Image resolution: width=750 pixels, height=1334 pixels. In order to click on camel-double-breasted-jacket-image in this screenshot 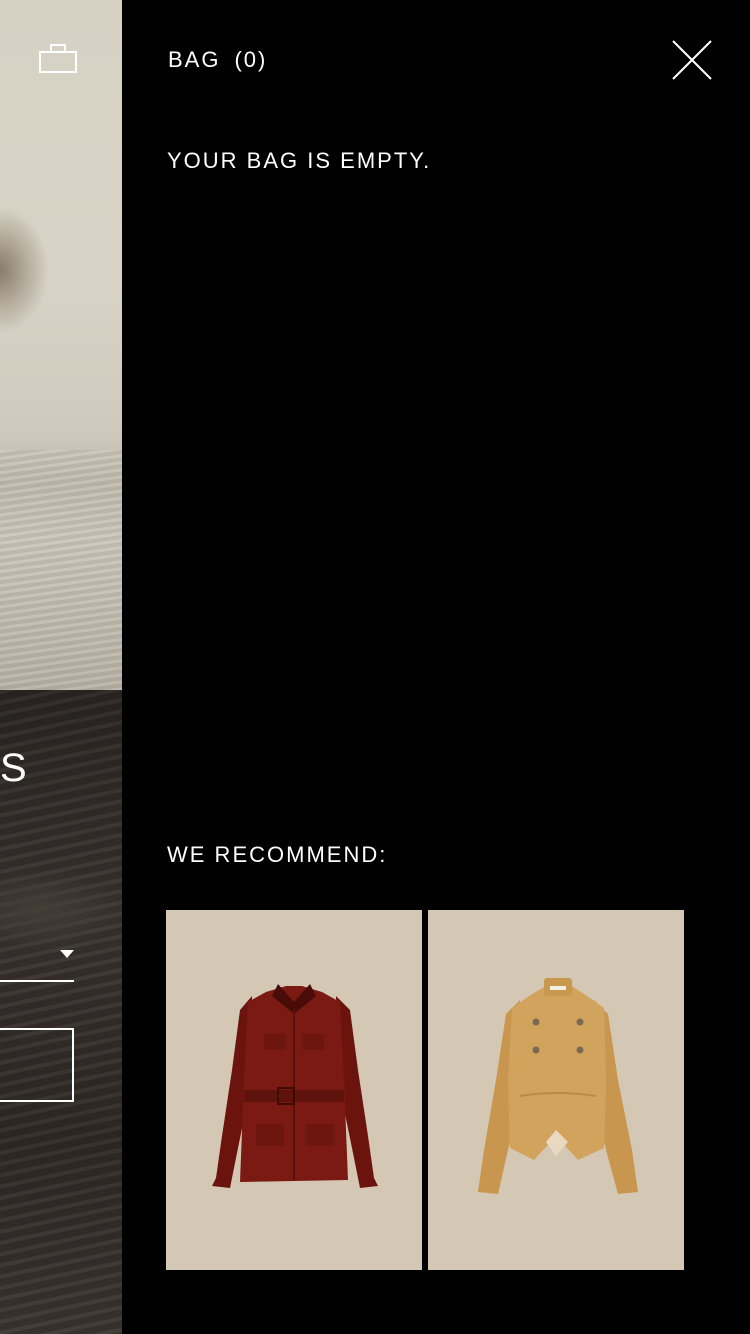, I will do `click(558, 1086)`.